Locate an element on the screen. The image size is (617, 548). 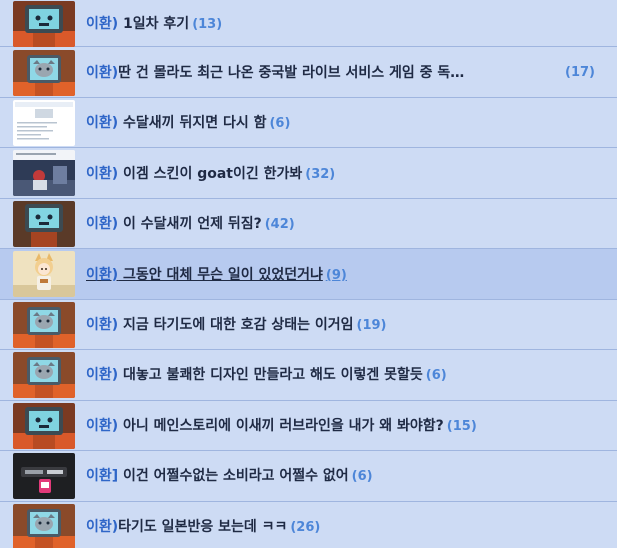
post-title: 이환) 아니 메인스토리에 이새끼 러브라인을 내가 왜 봐야함? (15) is located at coordinates (281, 426).